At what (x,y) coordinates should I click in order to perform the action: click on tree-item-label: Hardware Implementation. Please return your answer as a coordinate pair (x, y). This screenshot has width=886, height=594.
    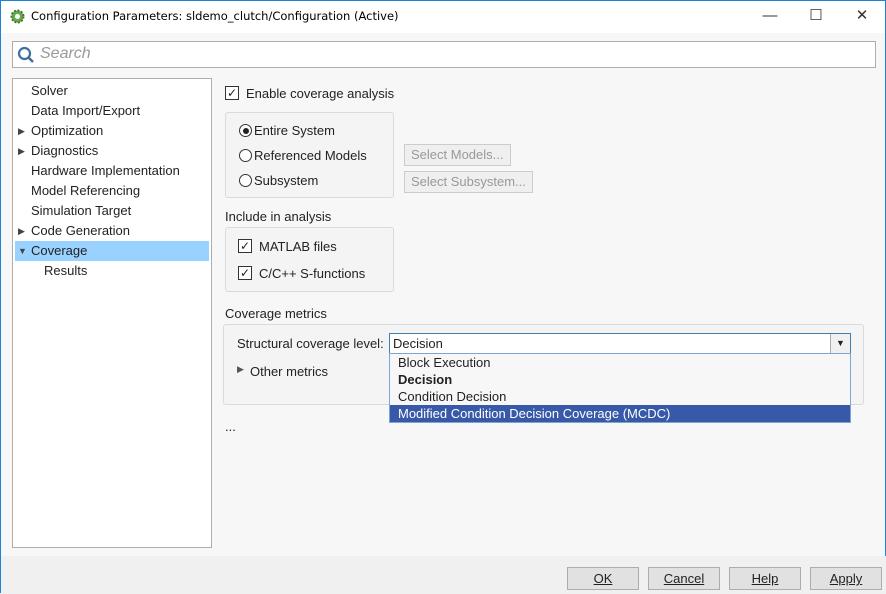
    Looking at the image, I should click on (105, 170).